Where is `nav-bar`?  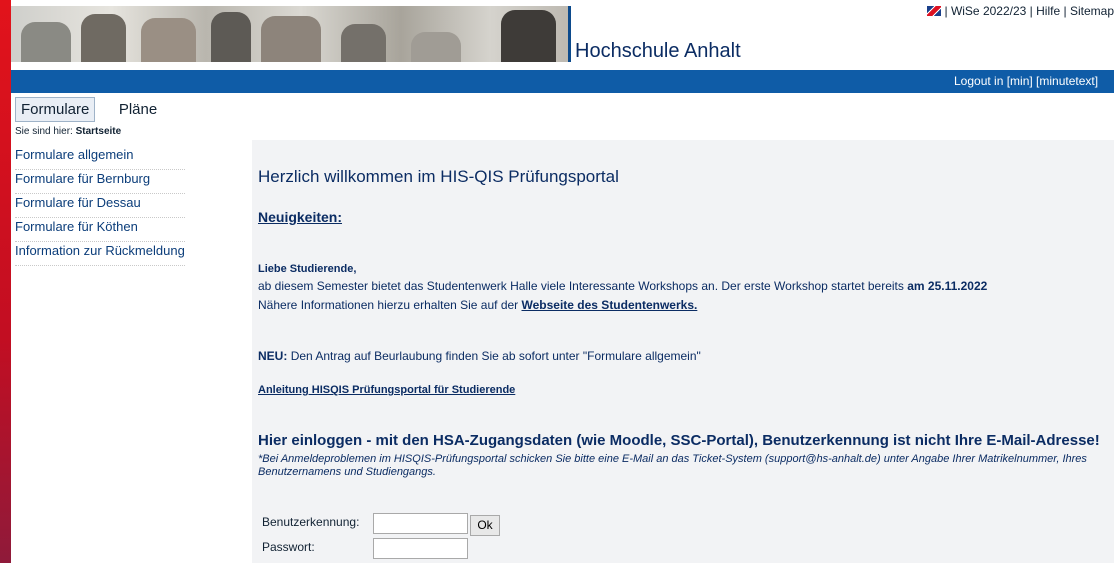 nav-bar is located at coordinates (562, 81).